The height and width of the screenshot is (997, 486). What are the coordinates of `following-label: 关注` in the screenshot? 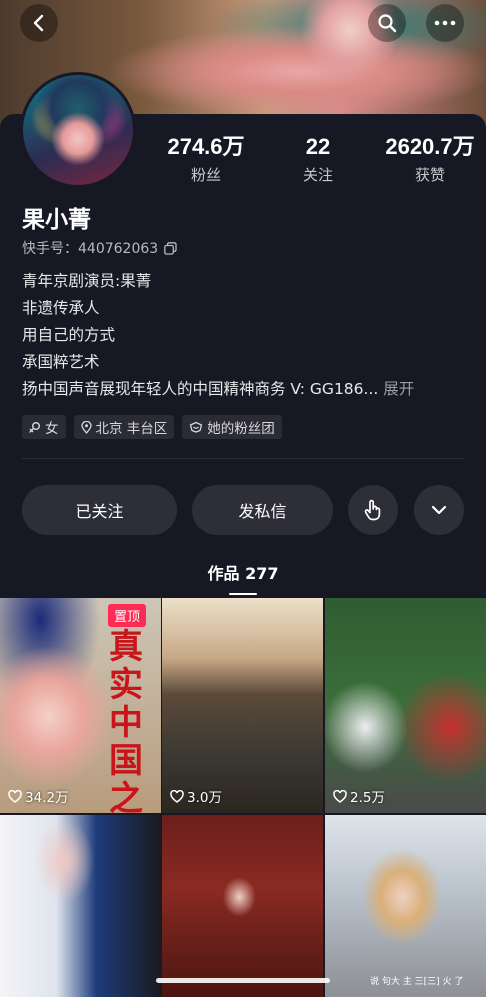 It's located at (317, 175).